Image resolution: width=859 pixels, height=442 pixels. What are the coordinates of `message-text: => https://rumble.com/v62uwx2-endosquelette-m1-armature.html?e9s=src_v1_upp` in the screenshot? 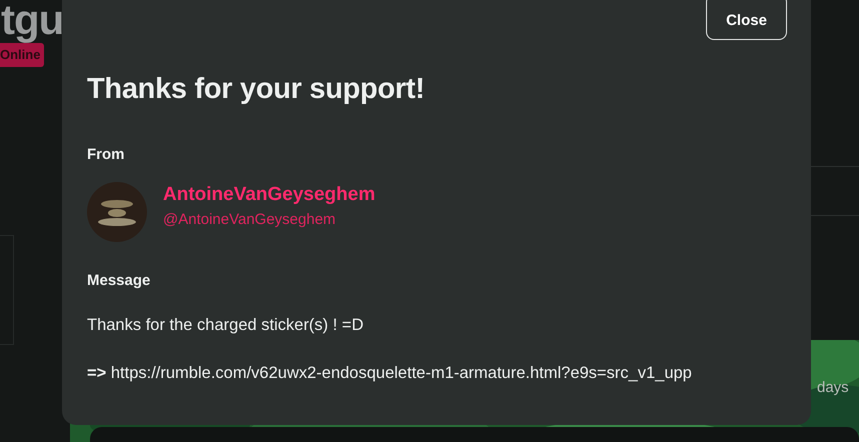 It's located at (390, 373).